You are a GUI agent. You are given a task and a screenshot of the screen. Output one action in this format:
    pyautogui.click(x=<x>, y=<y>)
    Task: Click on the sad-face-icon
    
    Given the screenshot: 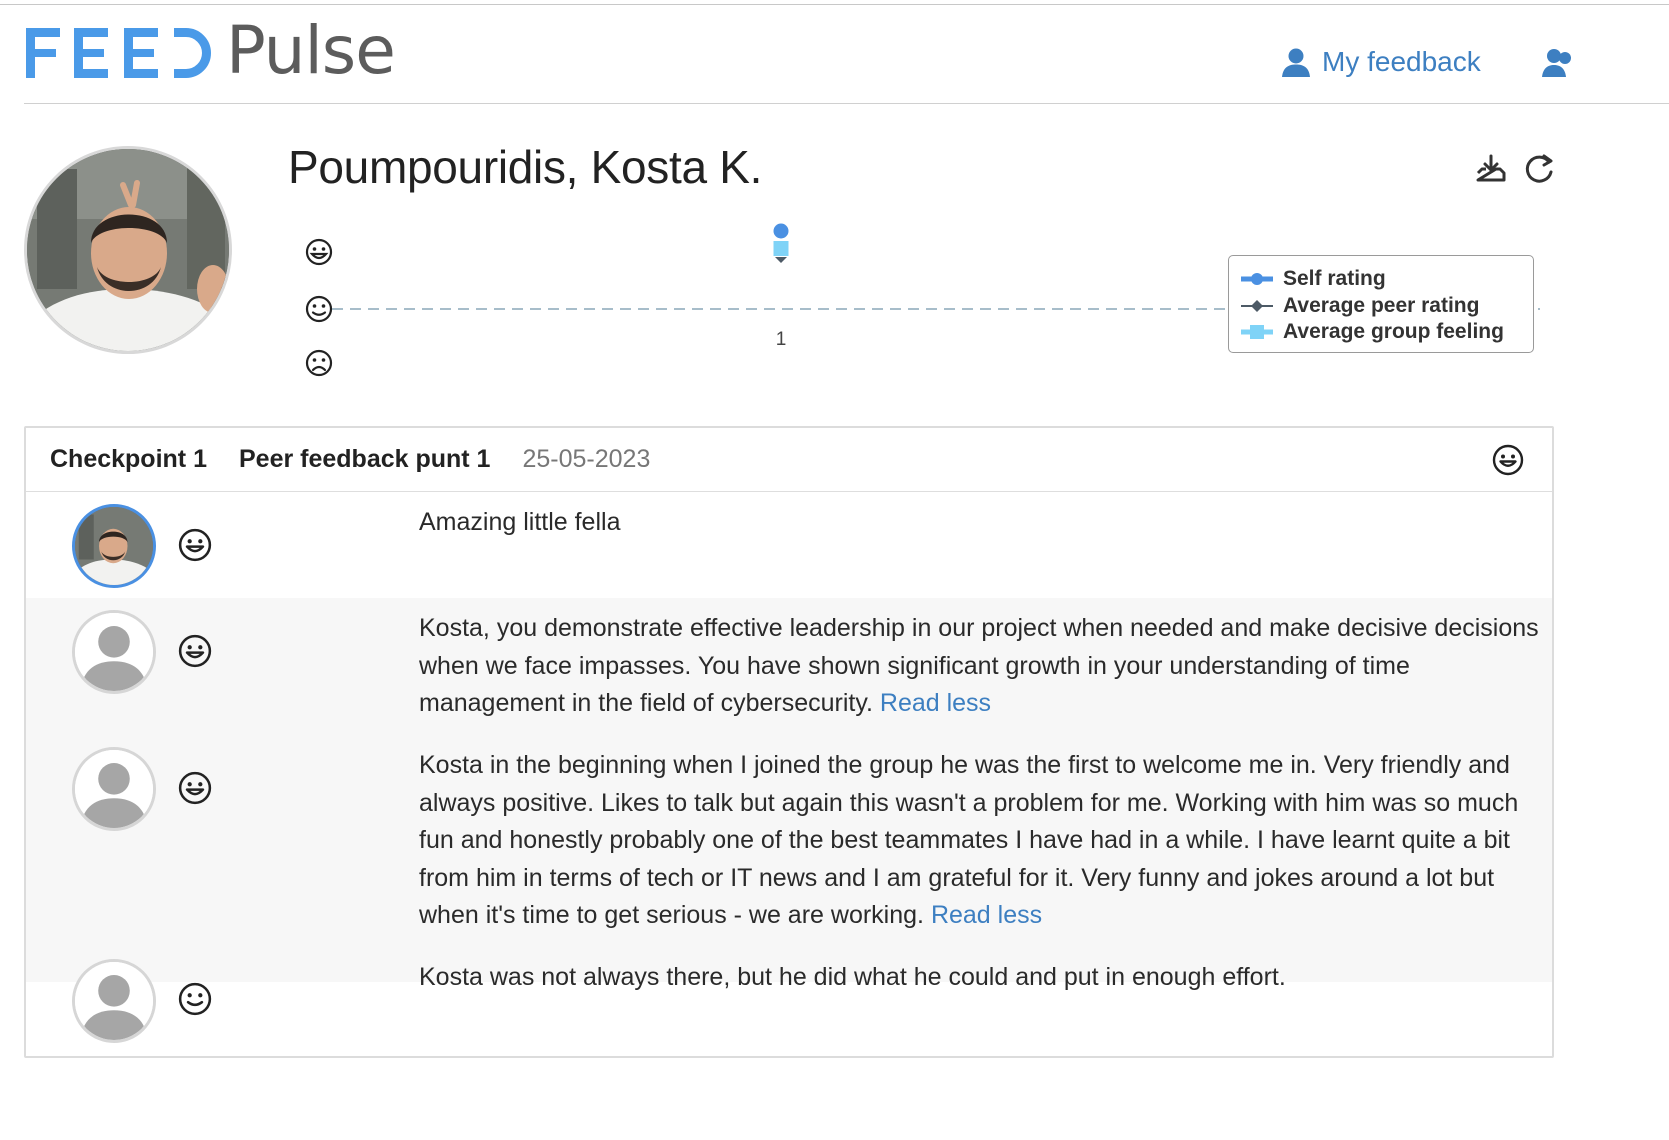 What is the action you would take?
    pyautogui.click(x=319, y=363)
    